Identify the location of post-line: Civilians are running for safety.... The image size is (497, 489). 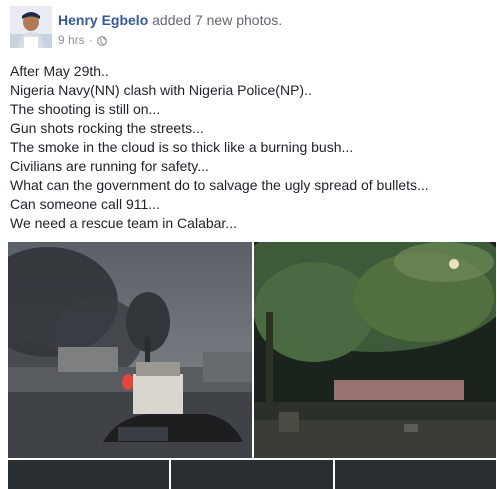
(109, 166).